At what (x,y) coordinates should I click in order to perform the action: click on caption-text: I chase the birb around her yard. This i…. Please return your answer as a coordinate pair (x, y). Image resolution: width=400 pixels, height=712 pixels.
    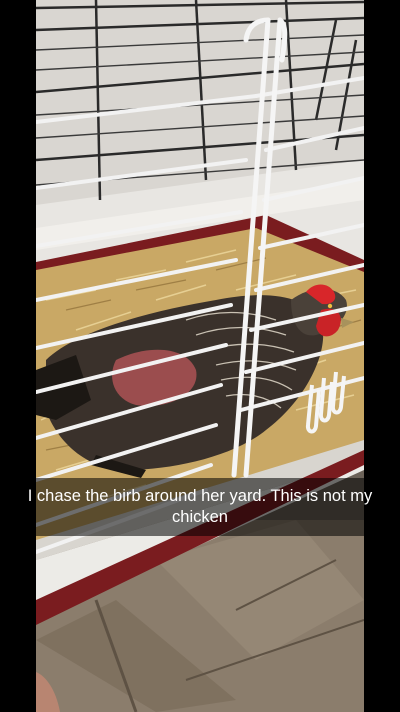
    Looking at the image, I should click on (200, 506).